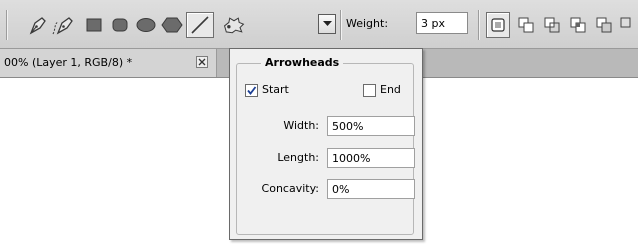  What do you see at coordinates (442, 23) in the screenshot?
I see `weight-input` at bounding box center [442, 23].